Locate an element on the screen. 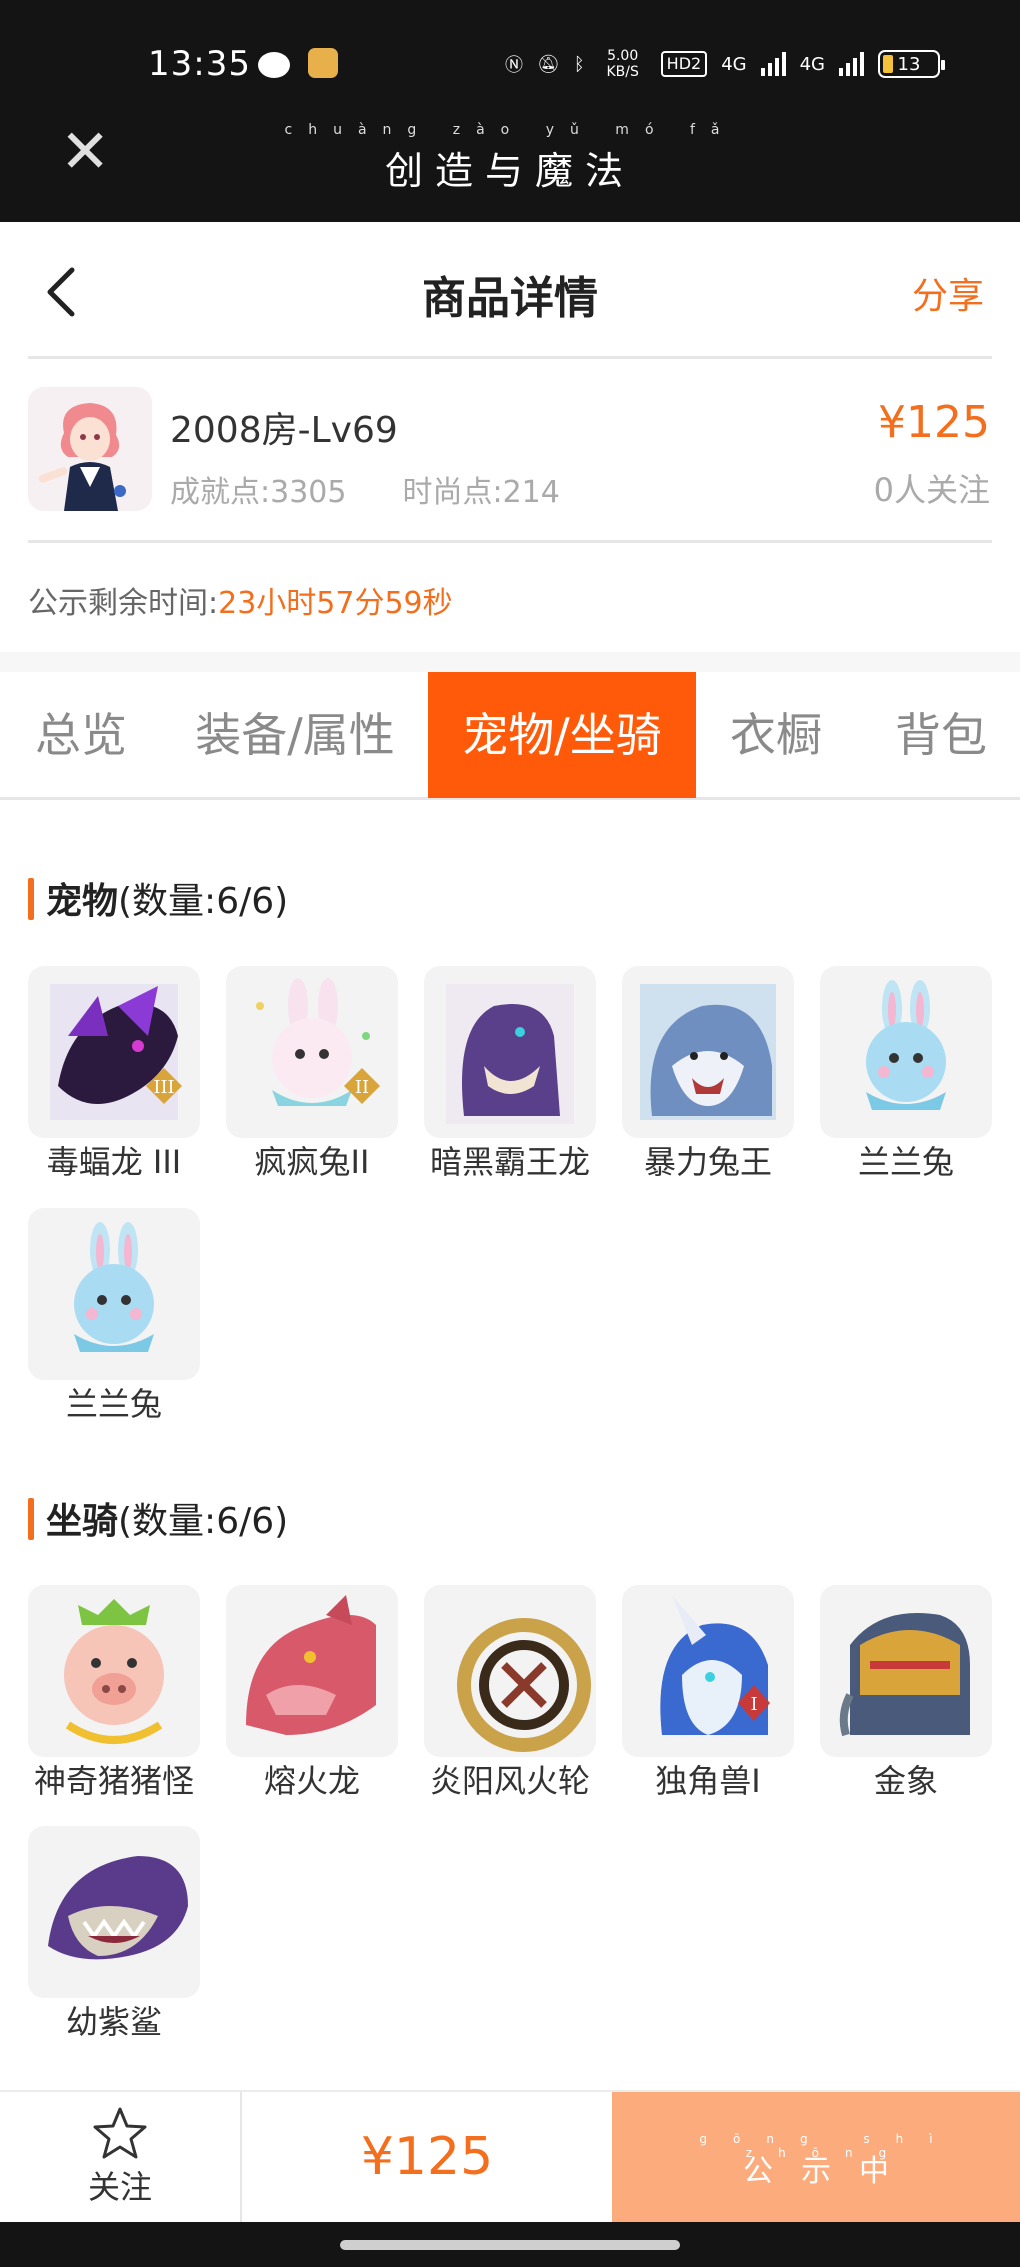  battery-icon: 13 is located at coordinates (911, 64).